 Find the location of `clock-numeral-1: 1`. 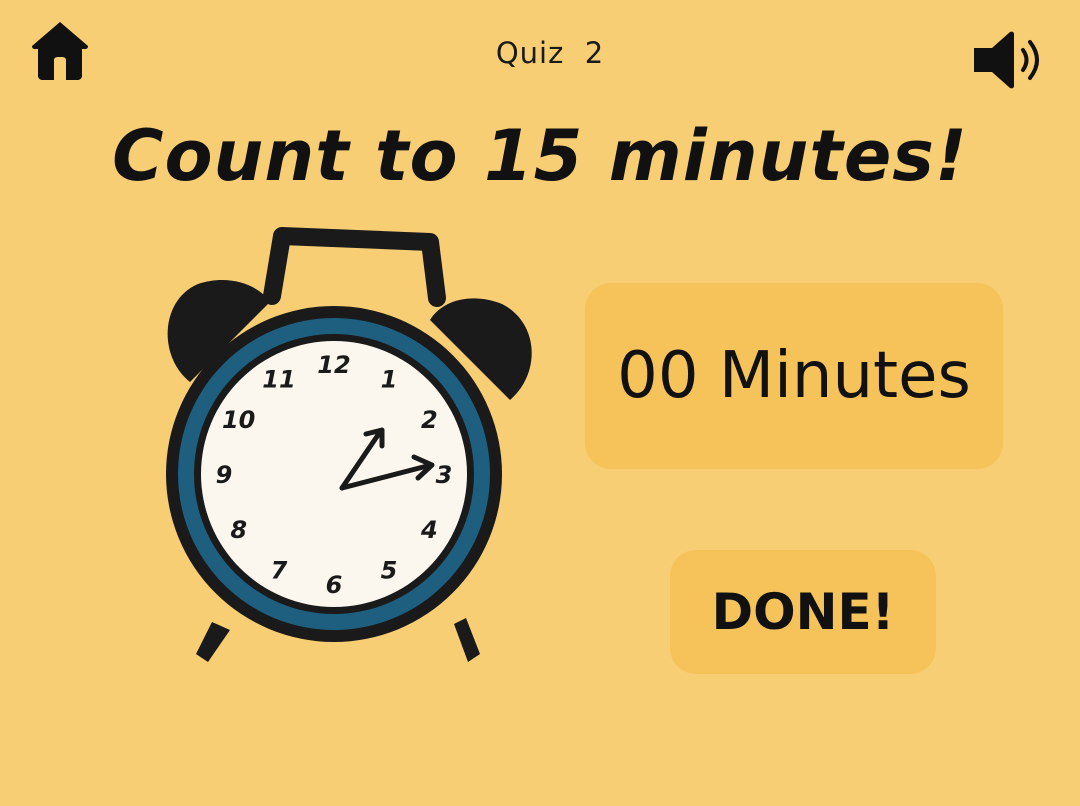

clock-numeral-1: 1 is located at coordinates (389, 380).